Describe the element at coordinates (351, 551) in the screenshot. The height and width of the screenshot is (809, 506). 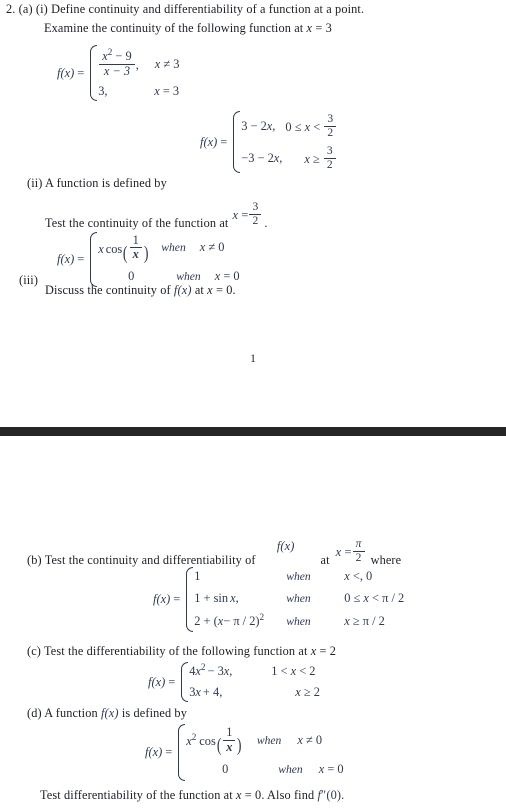
I see `b-target-point: x = π 2` at that location.